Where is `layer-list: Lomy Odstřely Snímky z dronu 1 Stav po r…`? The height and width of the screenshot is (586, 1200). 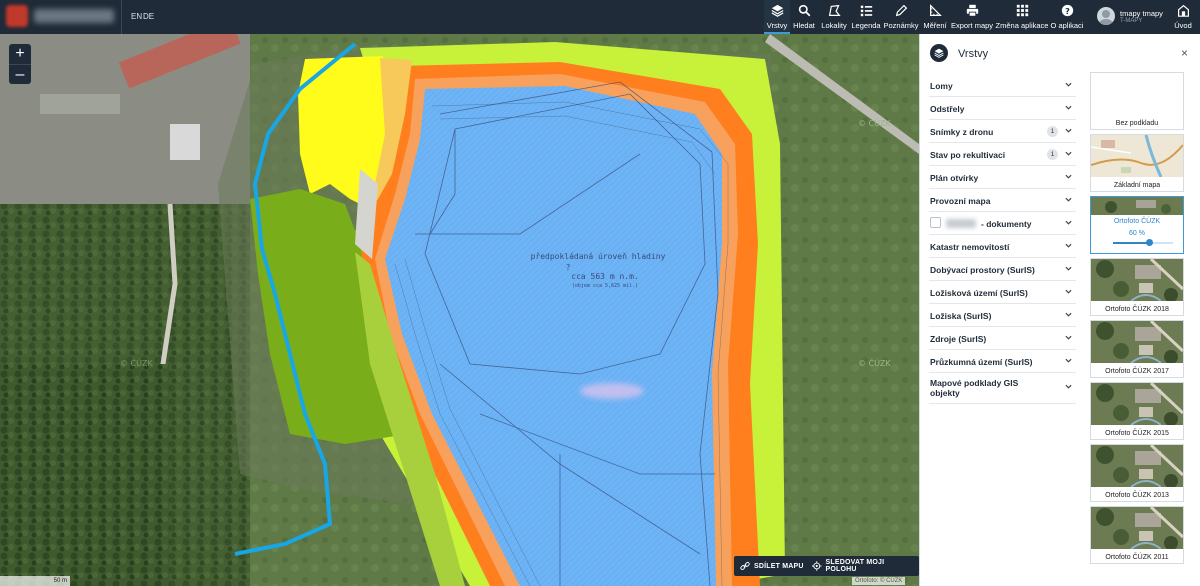
layer-list: Lomy Odstřely Snímky z dronu 1 Stav po r… is located at coordinates (1002, 239).